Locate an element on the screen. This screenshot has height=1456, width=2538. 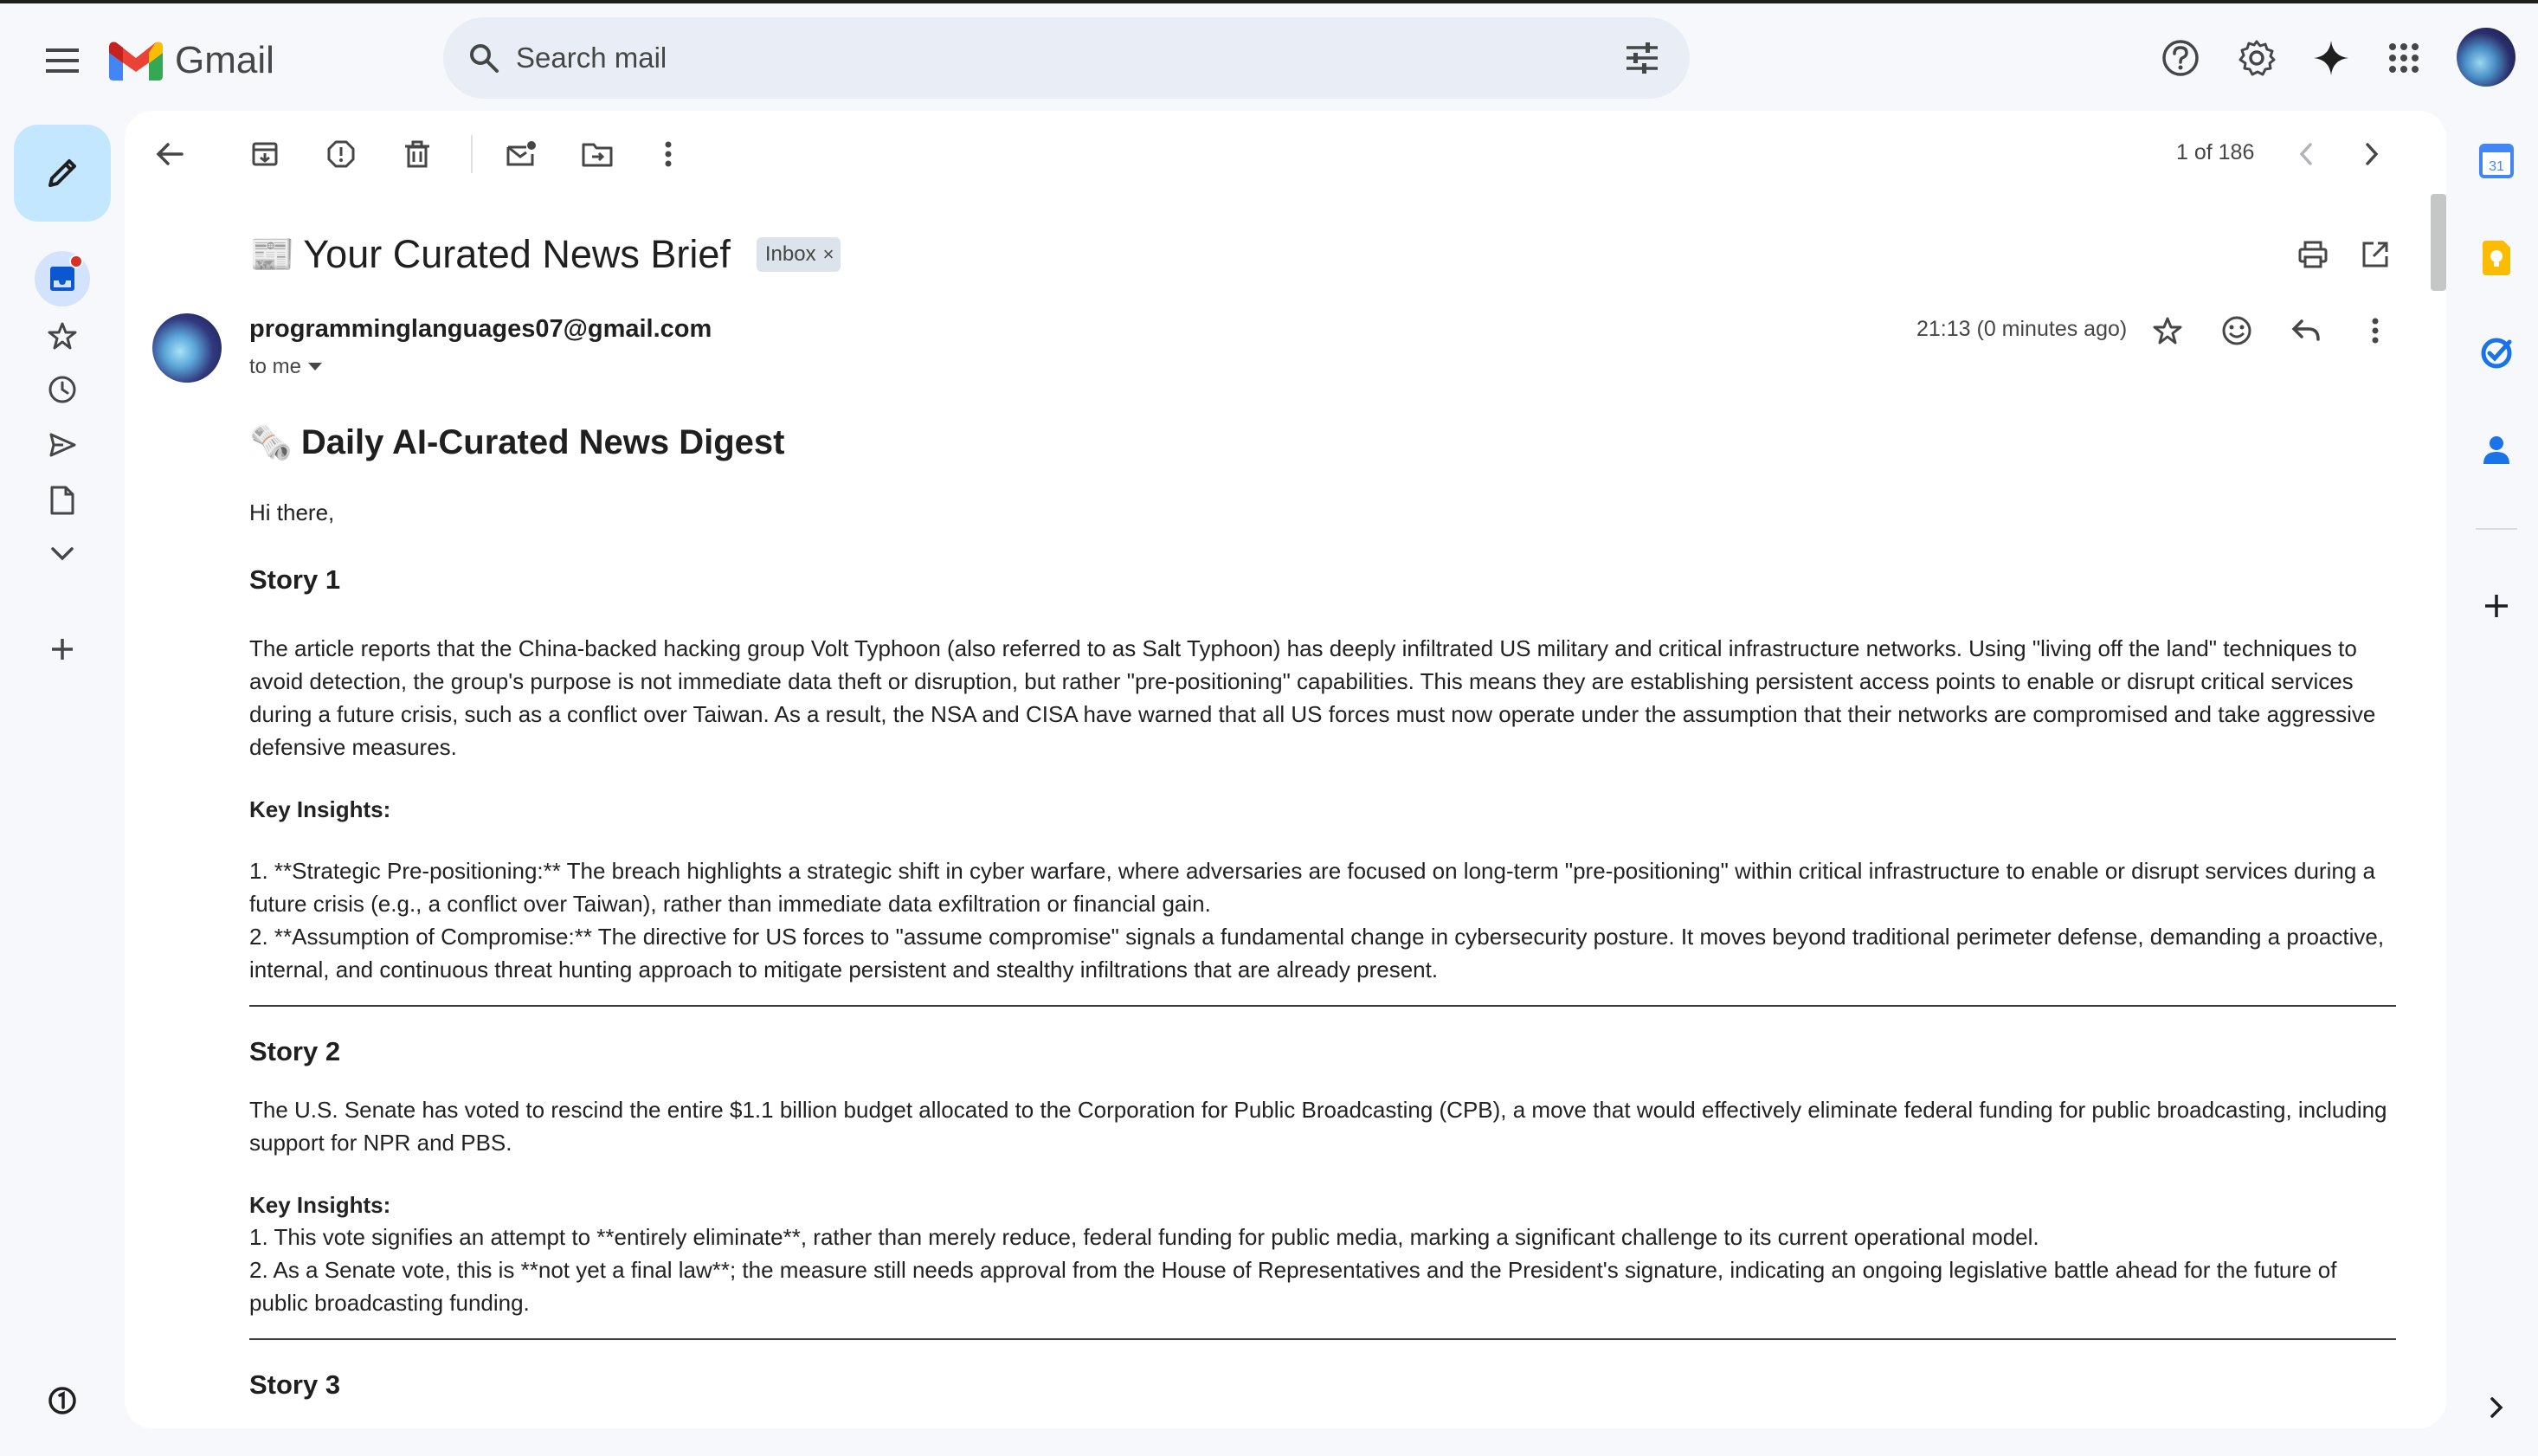
keep-app is located at coordinates (2496, 258).